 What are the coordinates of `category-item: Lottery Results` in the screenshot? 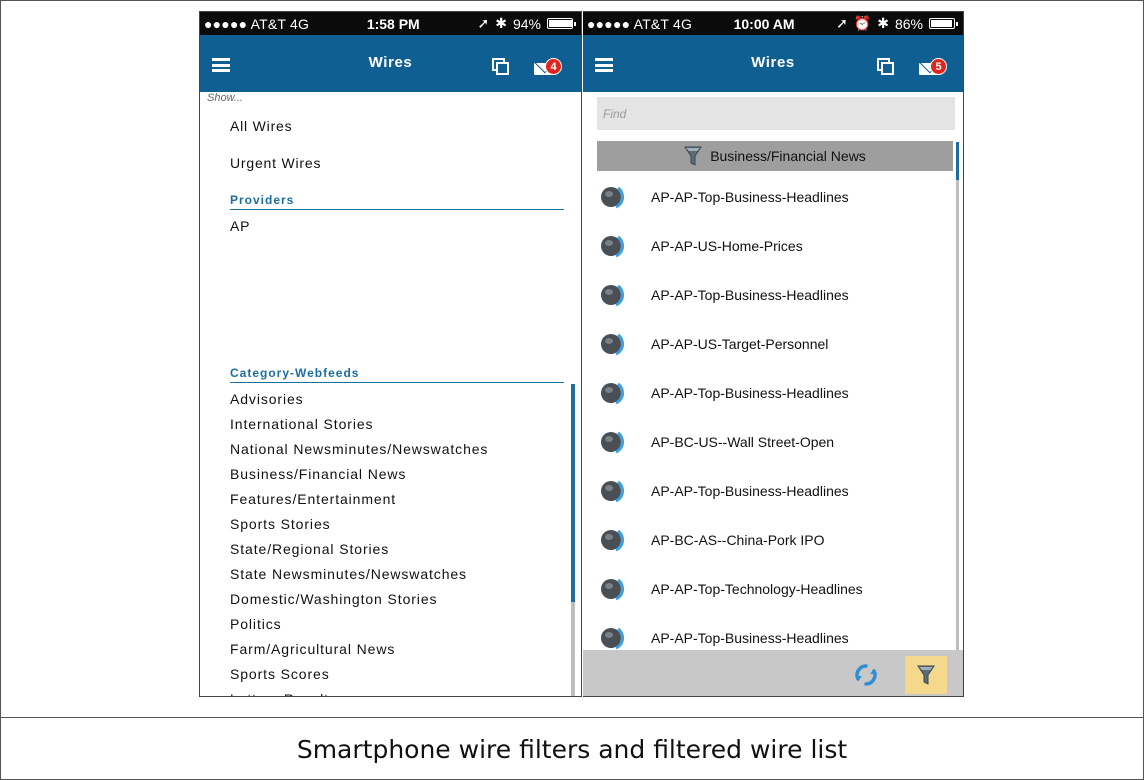 It's located at (395, 692).